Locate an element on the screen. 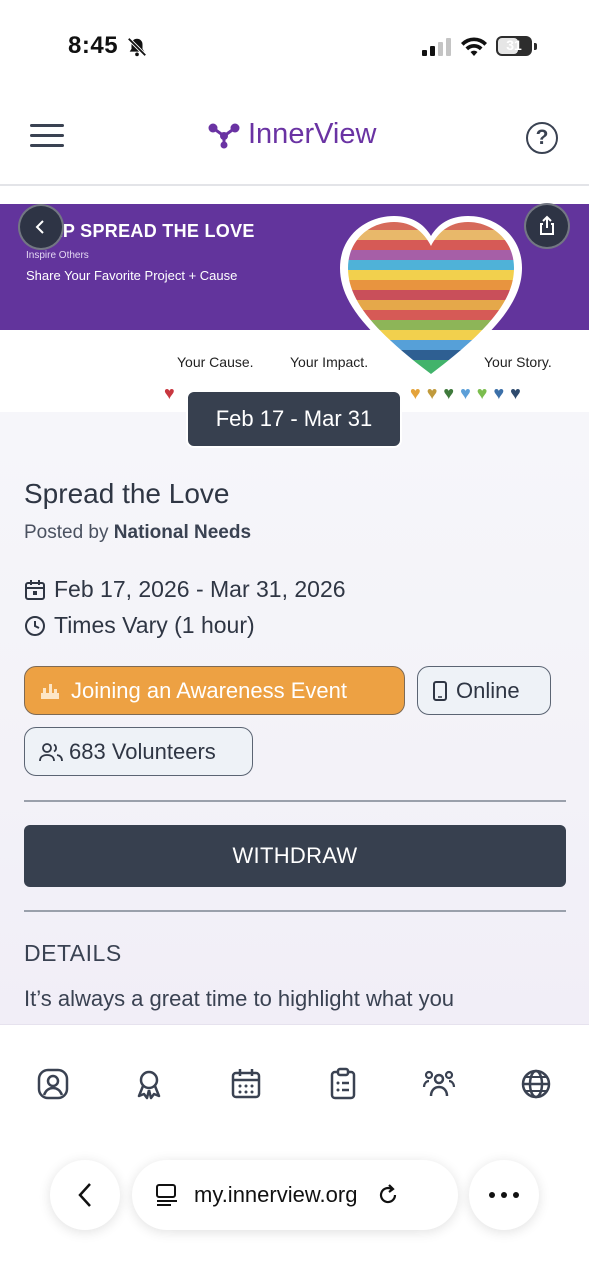 The image size is (589, 1280). bell-off-icon is located at coordinates (137, 47).